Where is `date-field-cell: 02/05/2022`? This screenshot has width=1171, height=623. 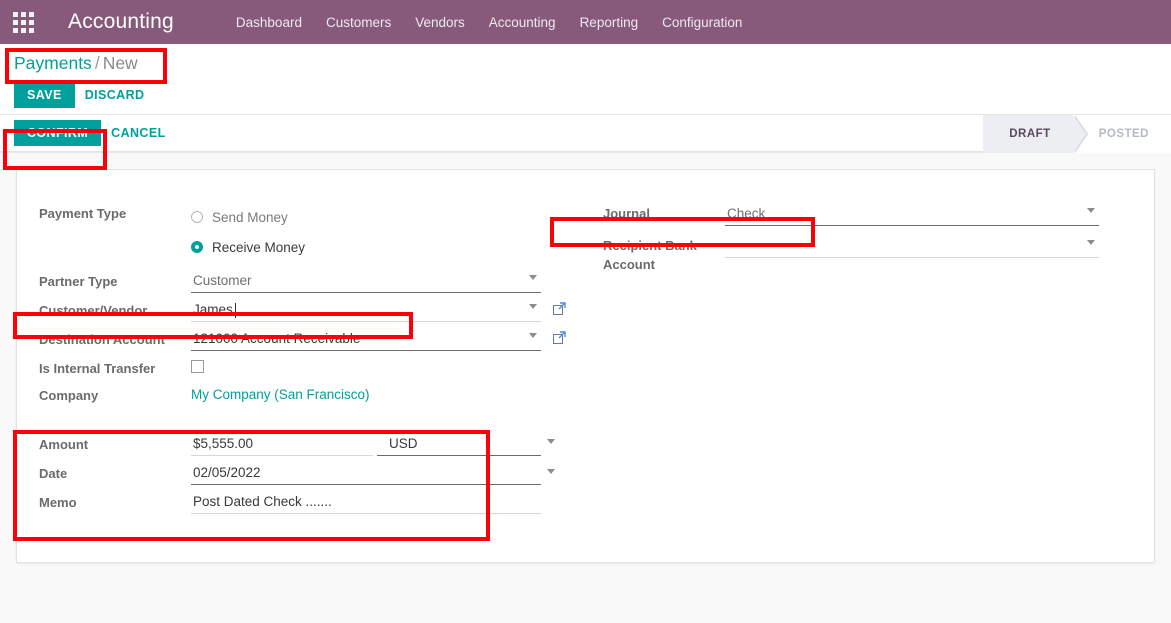 date-field-cell: 02/05/2022 is located at coordinates (366, 470).